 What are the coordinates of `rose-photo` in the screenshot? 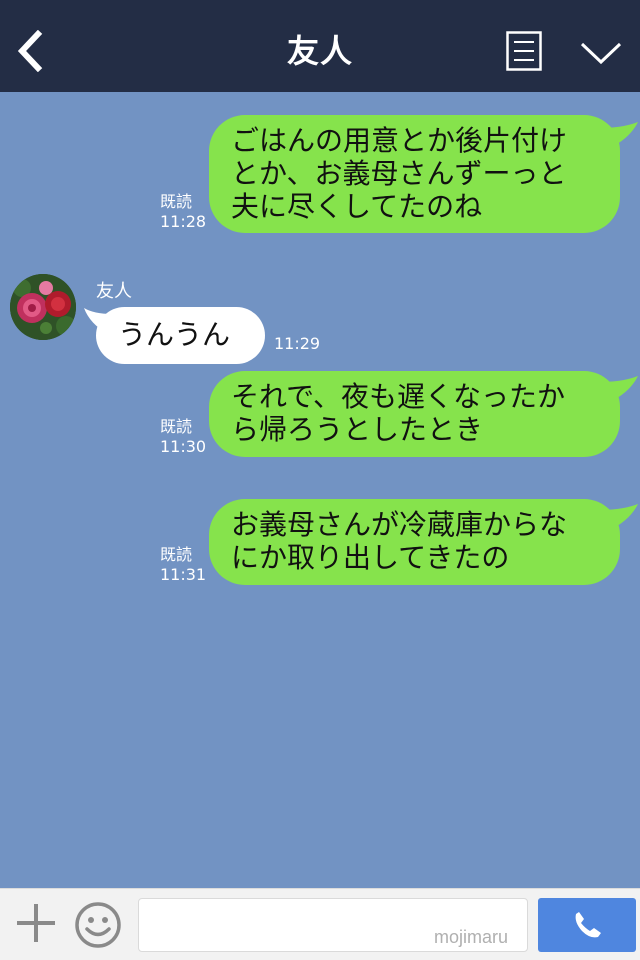 It's located at (43, 307).